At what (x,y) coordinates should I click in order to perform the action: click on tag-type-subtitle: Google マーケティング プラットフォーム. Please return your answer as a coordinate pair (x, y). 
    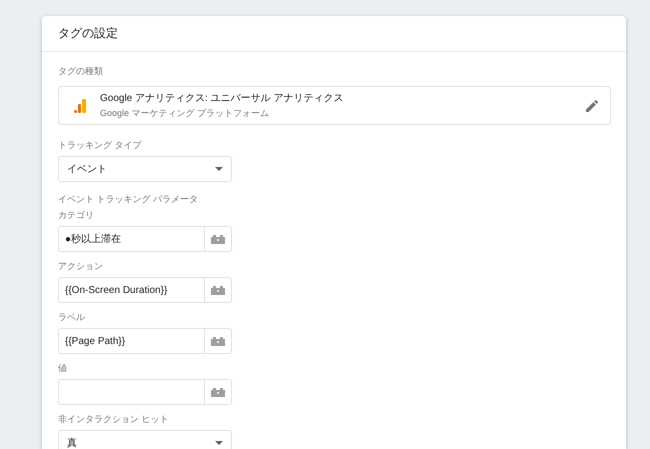
    Looking at the image, I should click on (185, 113).